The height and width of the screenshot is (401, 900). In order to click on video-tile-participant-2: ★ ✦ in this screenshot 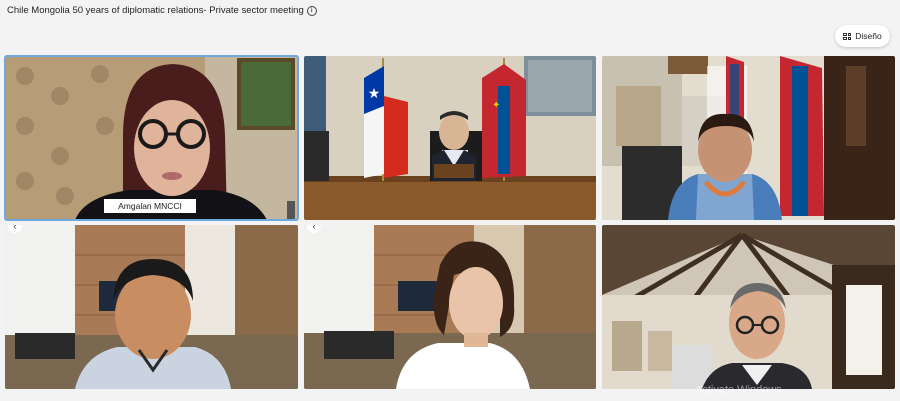, I will do `click(450, 138)`.